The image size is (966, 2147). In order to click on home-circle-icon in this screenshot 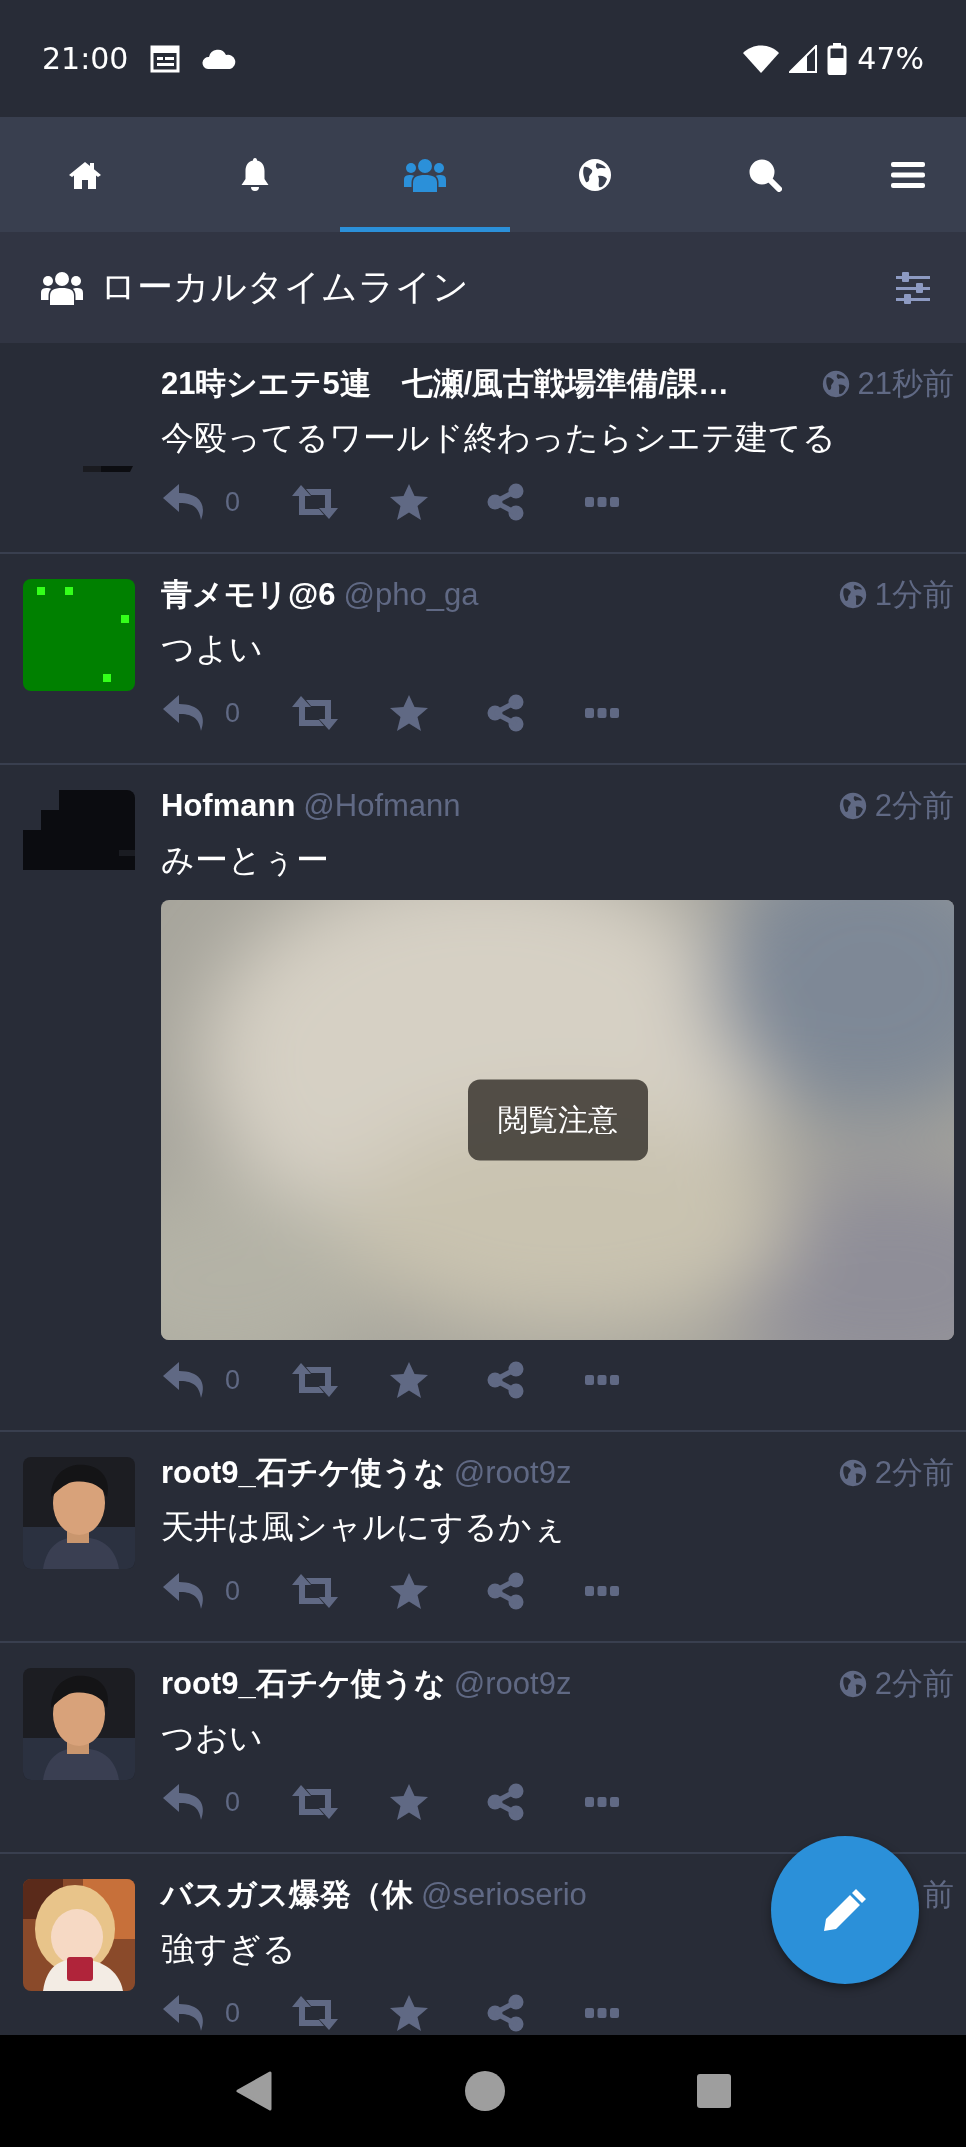, I will do `click(485, 2091)`.